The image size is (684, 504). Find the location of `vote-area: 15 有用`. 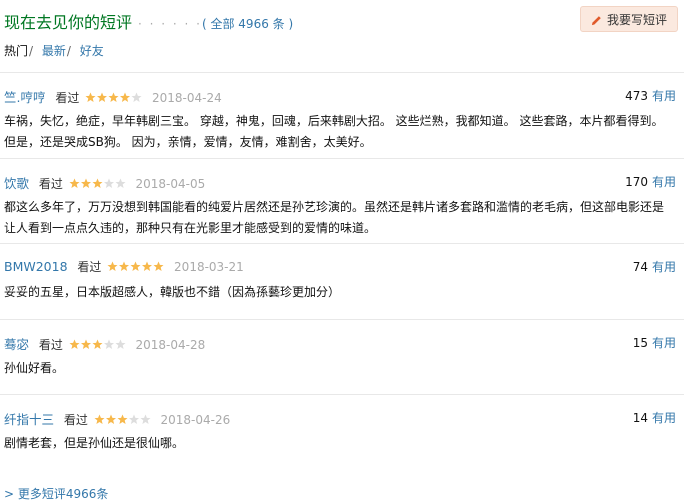

vote-area: 15 有用 is located at coordinates (654, 342).